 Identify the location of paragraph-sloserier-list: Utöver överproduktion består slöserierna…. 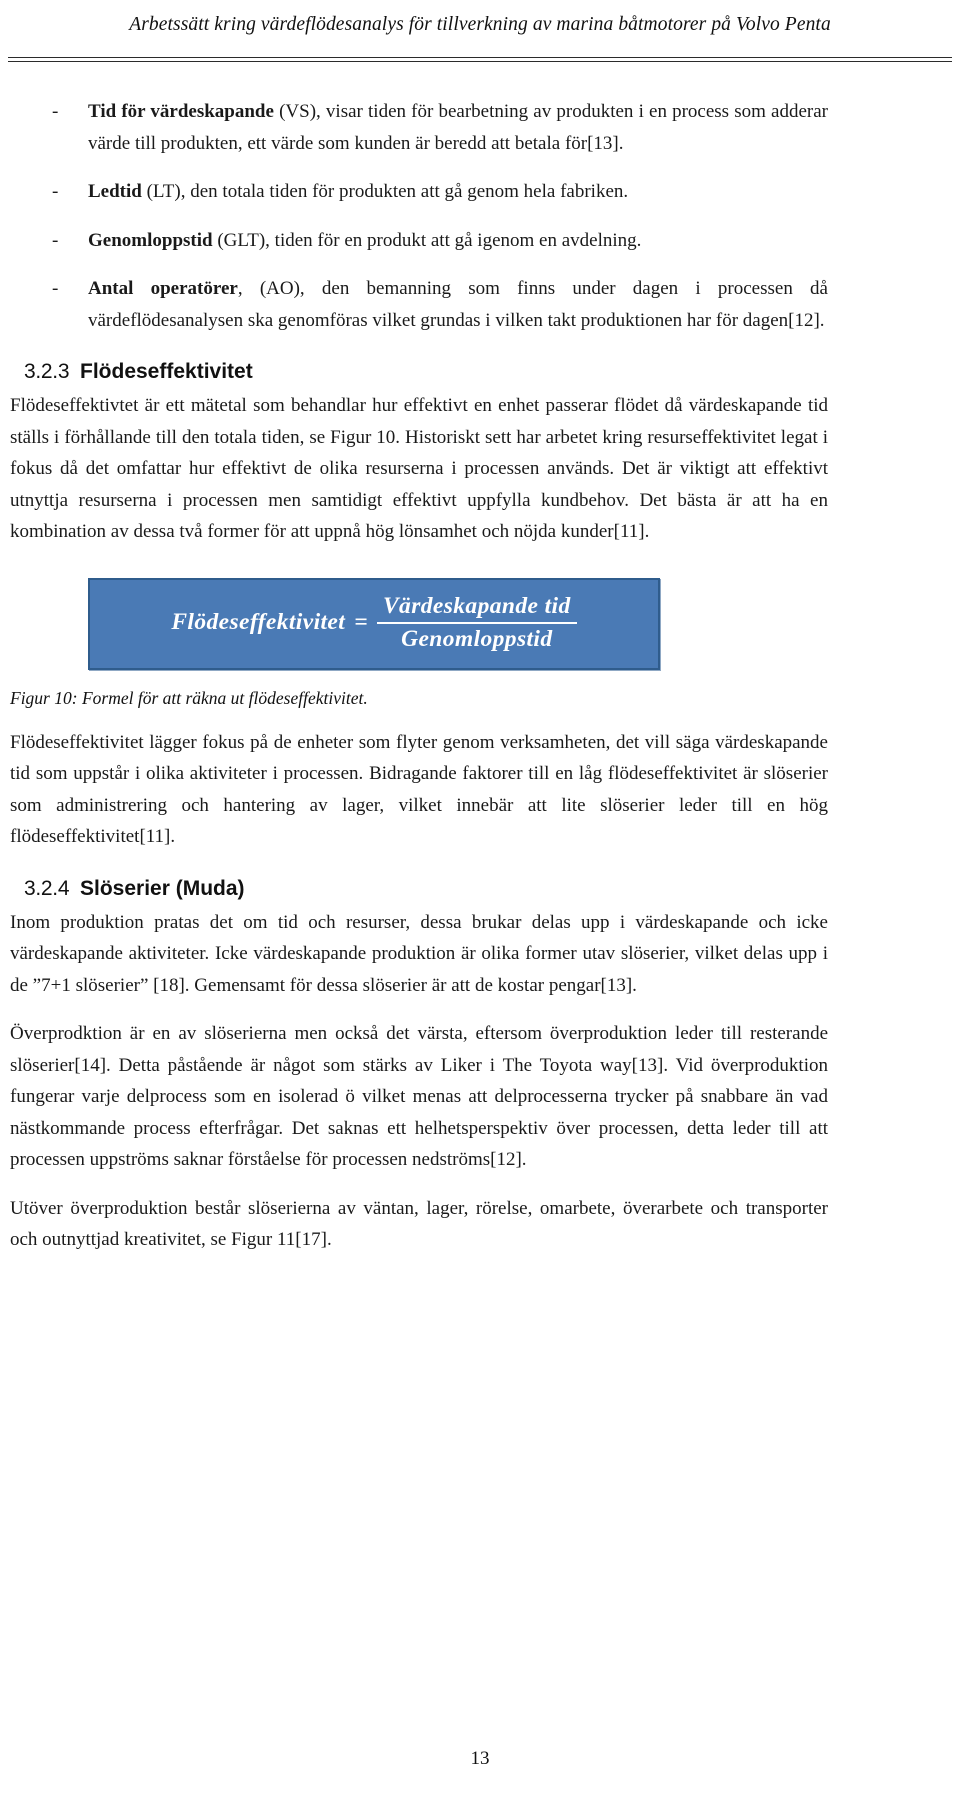
(419, 1224).